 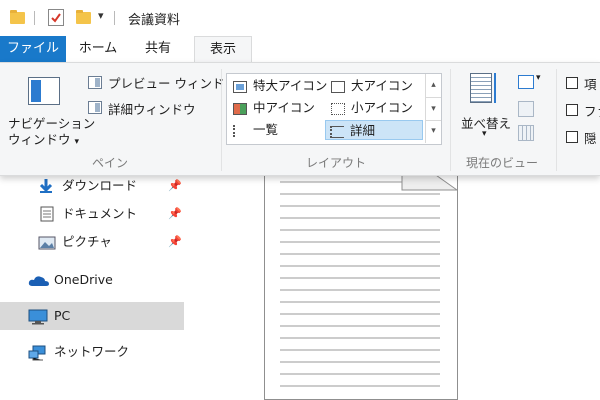 I want to click on add-columns-icon, so click(x=526, y=109).